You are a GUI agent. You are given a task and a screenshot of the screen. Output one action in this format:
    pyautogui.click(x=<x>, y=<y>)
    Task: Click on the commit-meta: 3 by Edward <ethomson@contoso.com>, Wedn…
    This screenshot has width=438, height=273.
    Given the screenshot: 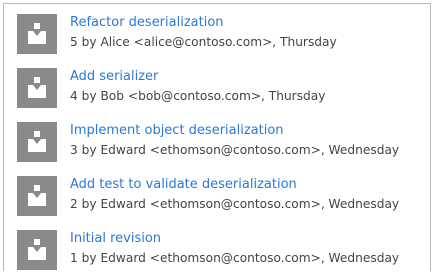 What is the action you would take?
    pyautogui.click(x=235, y=150)
    